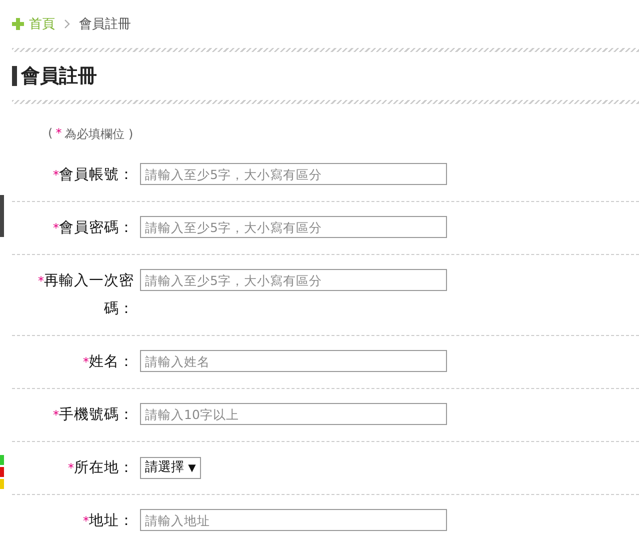 The height and width of the screenshot is (534, 639). Describe the element at coordinates (96, 228) in the screenshot. I see `field-label: 會員密碼：` at that location.